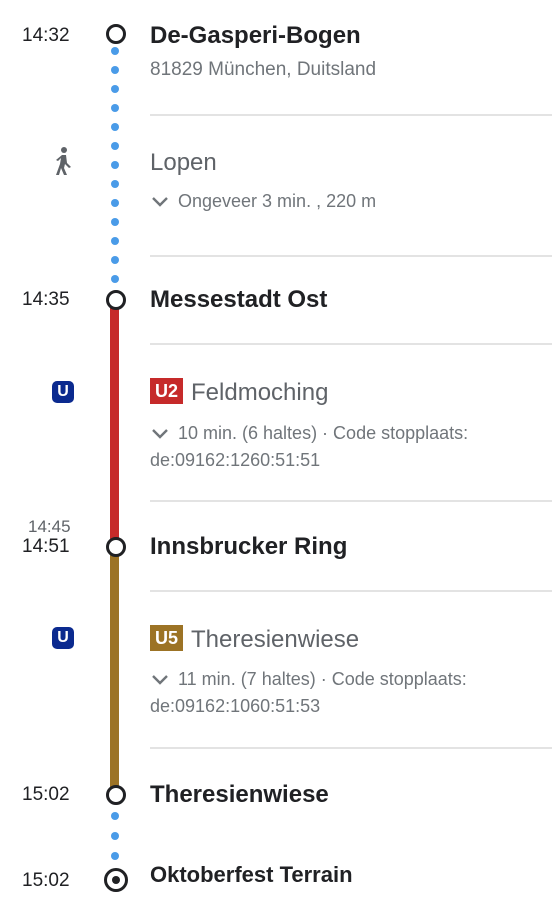 Image resolution: width=552 pixels, height=900 pixels. I want to click on leg1-detail-line2: de:09162:1260:51:51, so click(235, 460).